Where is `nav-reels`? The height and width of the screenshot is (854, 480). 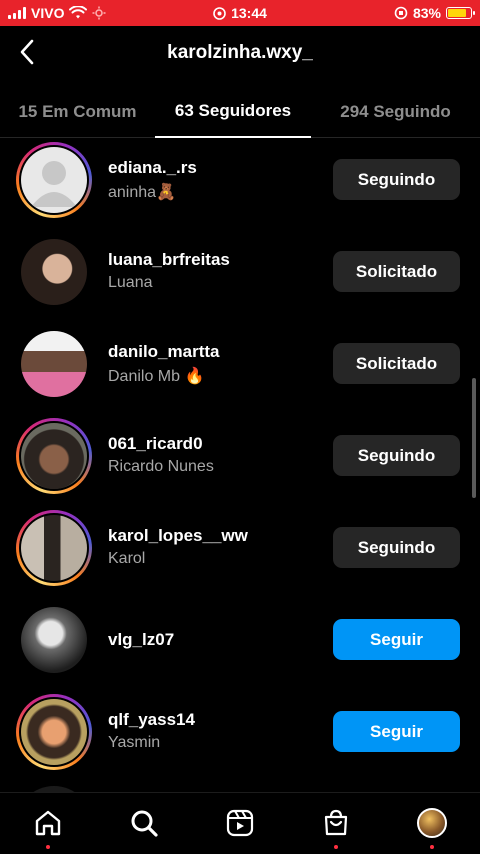
nav-reels is located at coordinates (240, 823).